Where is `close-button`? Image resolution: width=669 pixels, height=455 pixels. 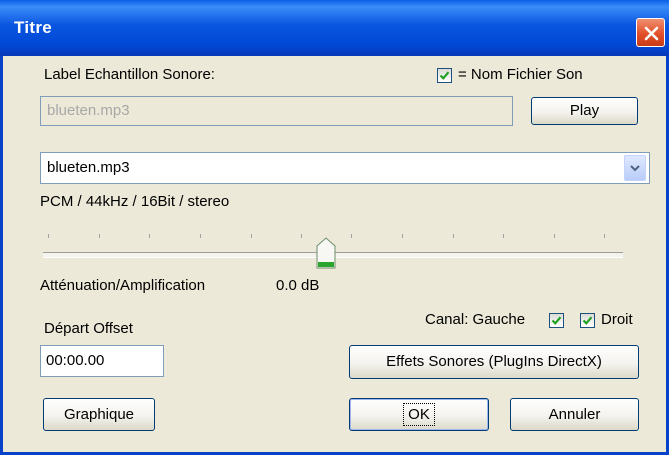
close-button is located at coordinates (650, 32).